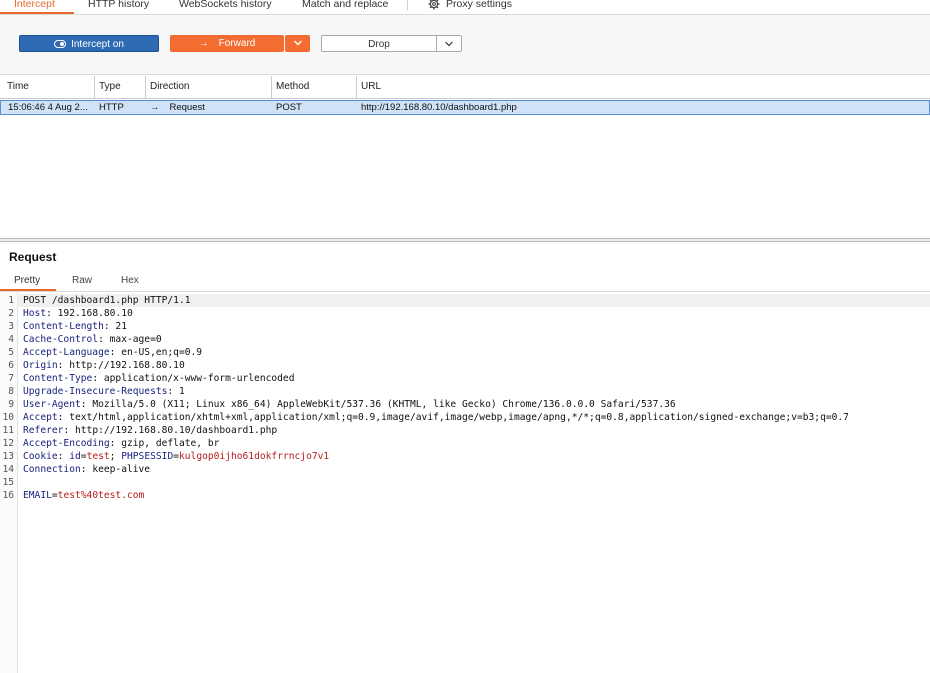  I want to click on header-name: Content-Length, so click(63, 326).